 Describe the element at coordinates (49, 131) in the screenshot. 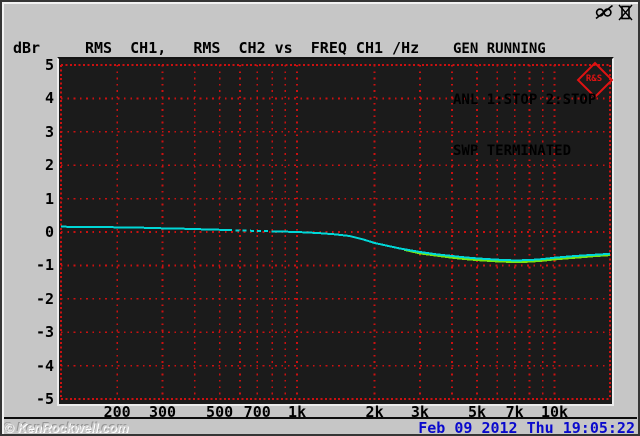

I see `y-axis-tick-label: 3` at that location.